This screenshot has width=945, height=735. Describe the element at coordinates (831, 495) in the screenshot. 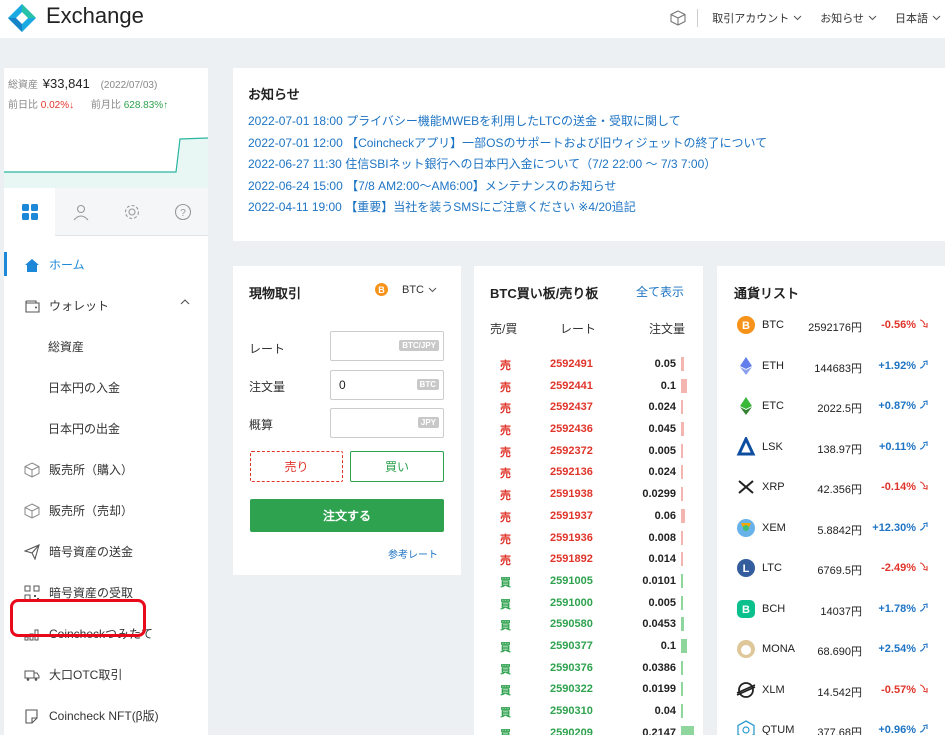

I see `currency-row: XRP 42.356円 -0.14%` at that location.